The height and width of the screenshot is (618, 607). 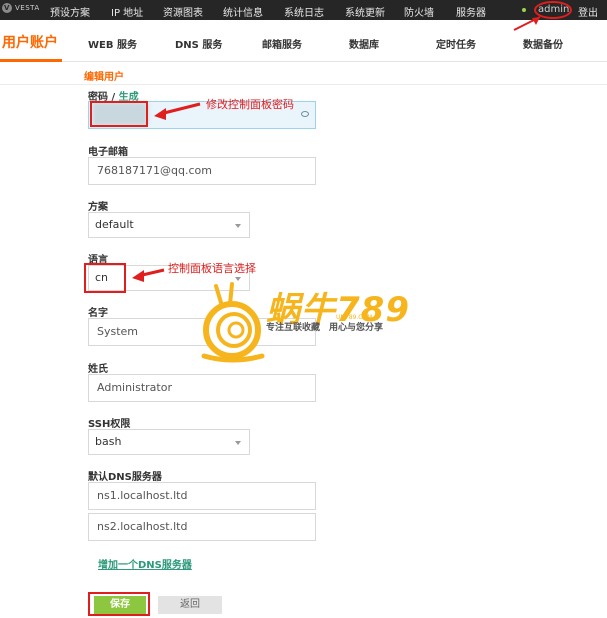 What do you see at coordinates (27, 8) in the screenshot?
I see `vesta-logo-text: VESTA` at bounding box center [27, 8].